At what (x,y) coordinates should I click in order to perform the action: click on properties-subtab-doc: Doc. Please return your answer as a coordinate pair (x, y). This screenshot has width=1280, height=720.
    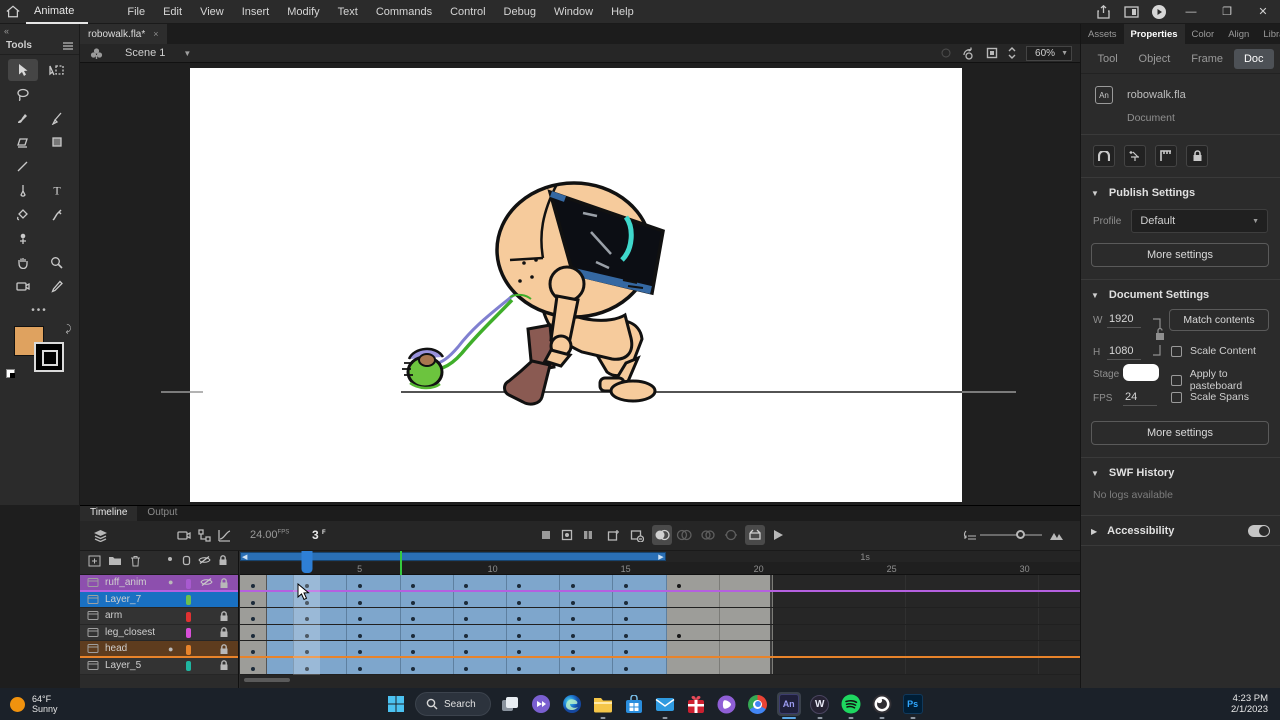
    Looking at the image, I should click on (1253, 58).